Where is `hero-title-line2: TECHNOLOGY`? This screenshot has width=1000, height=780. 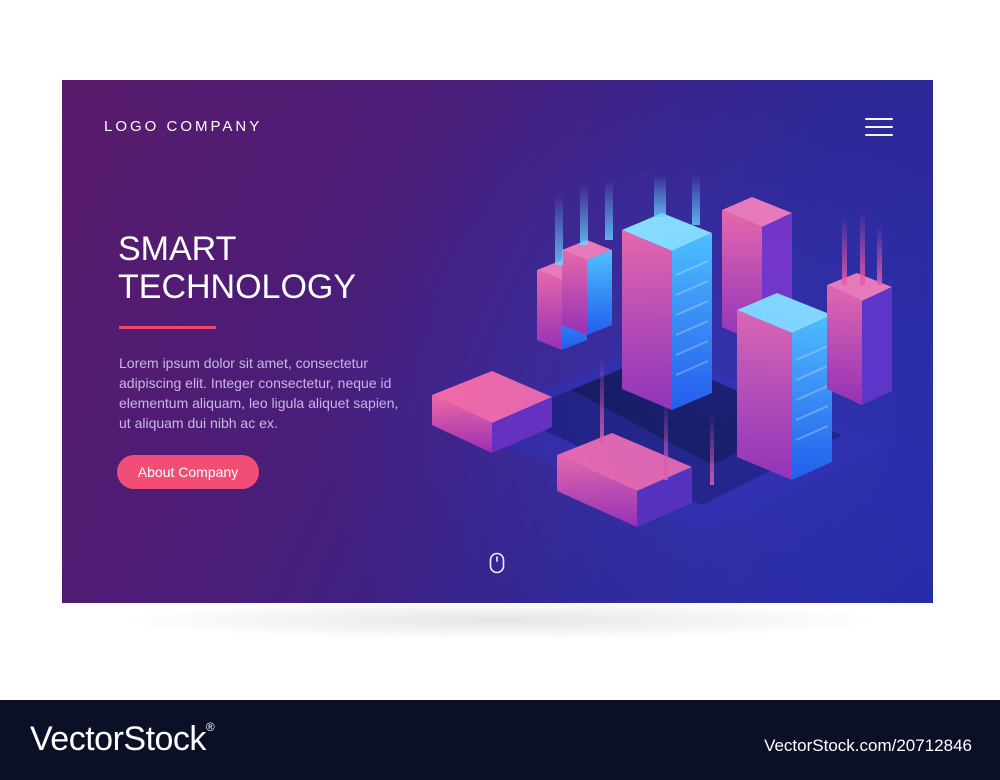 hero-title-line2: TECHNOLOGY is located at coordinates (237, 287).